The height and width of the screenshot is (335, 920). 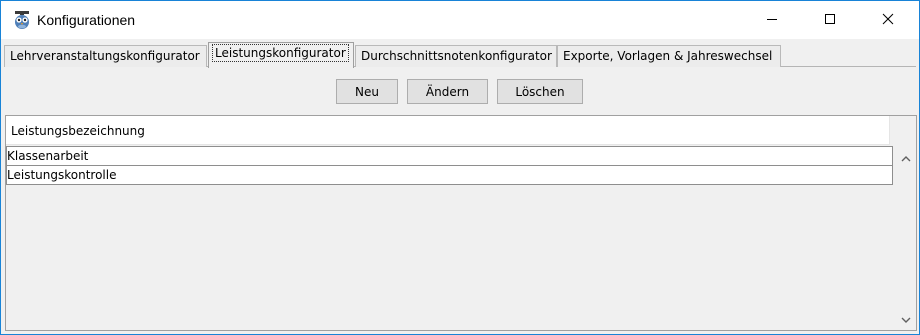 I want to click on chevron-up-icon, so click(x=906, y=158).